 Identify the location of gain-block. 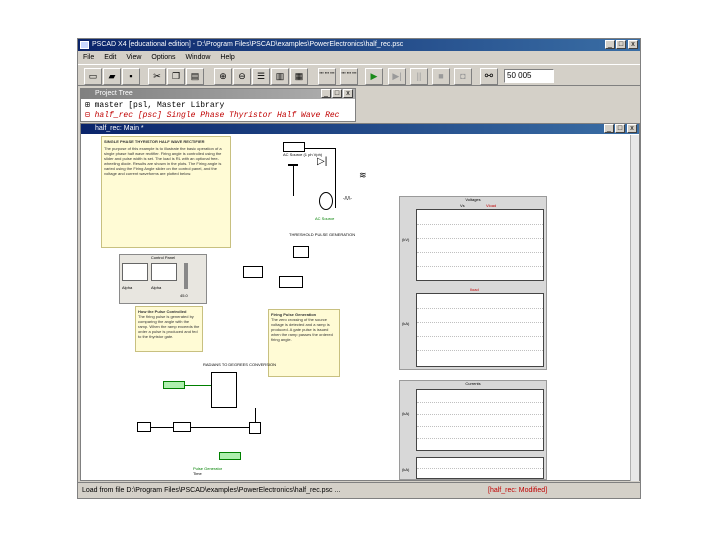
(291, 282).